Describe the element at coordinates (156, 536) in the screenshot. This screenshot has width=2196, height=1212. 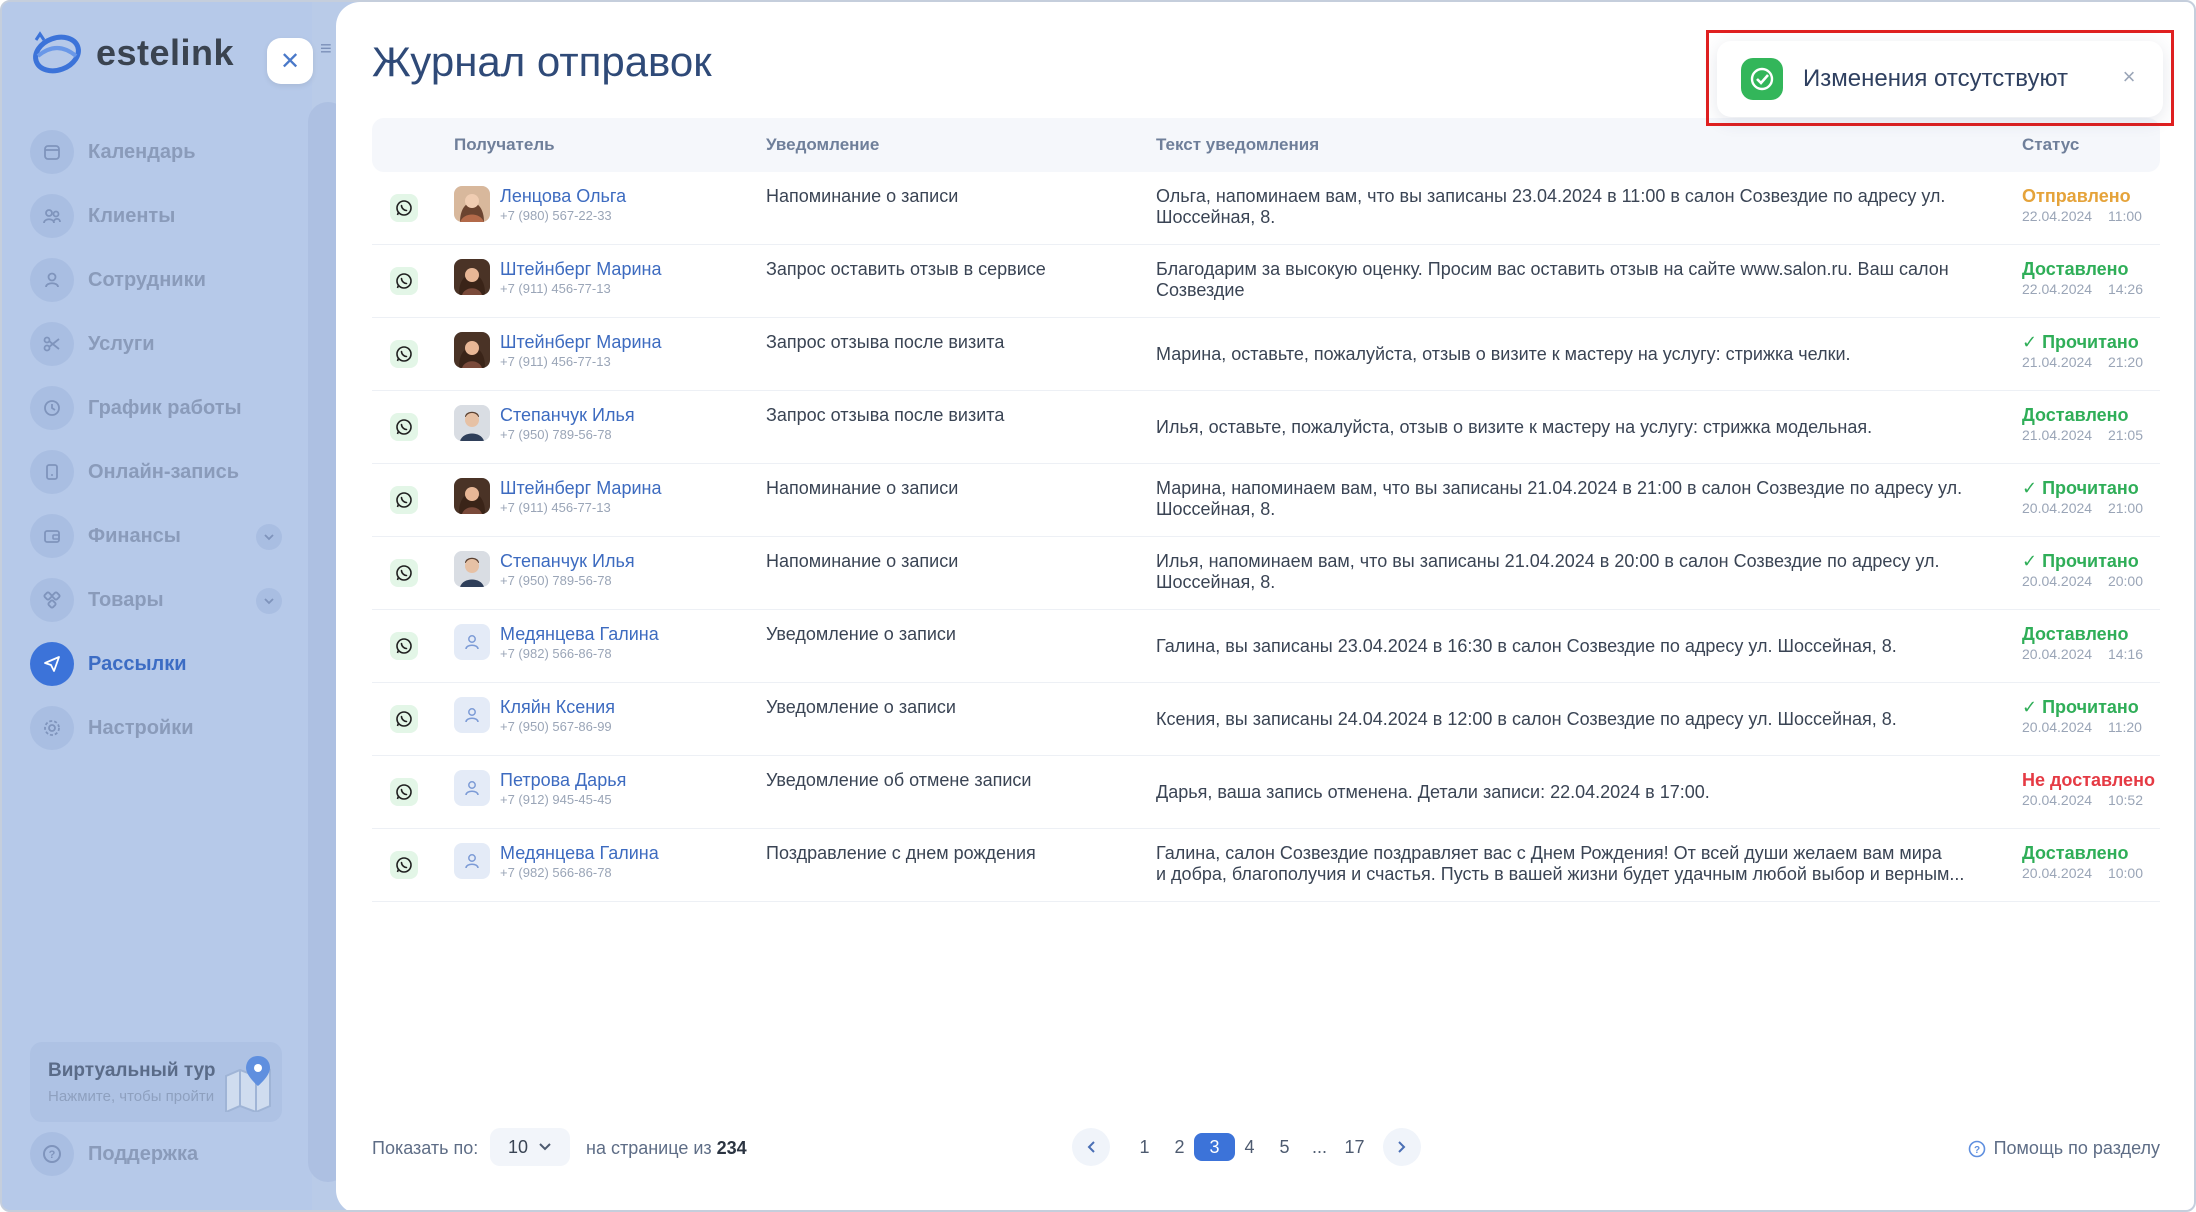
I see `sidebar-item-6: Финансы` at that location.